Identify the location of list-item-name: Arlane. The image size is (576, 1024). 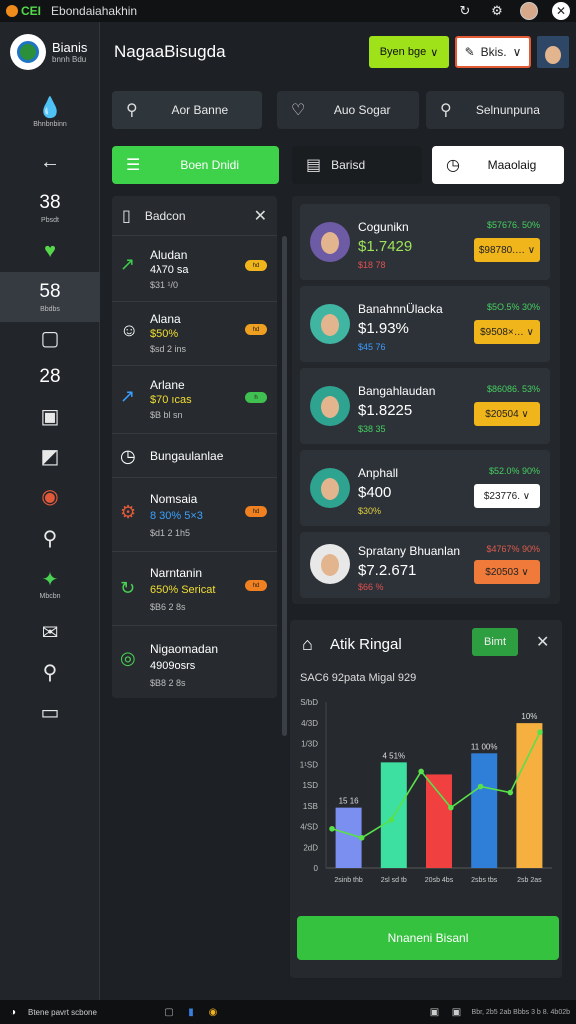
(167, 385).